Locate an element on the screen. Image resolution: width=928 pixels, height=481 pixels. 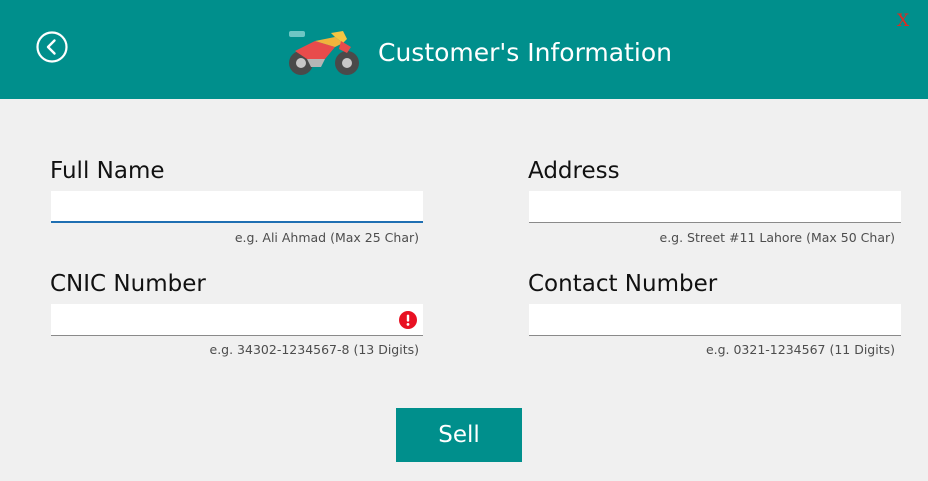
full-name-label: Full Name is located at coordinates (107, 171).